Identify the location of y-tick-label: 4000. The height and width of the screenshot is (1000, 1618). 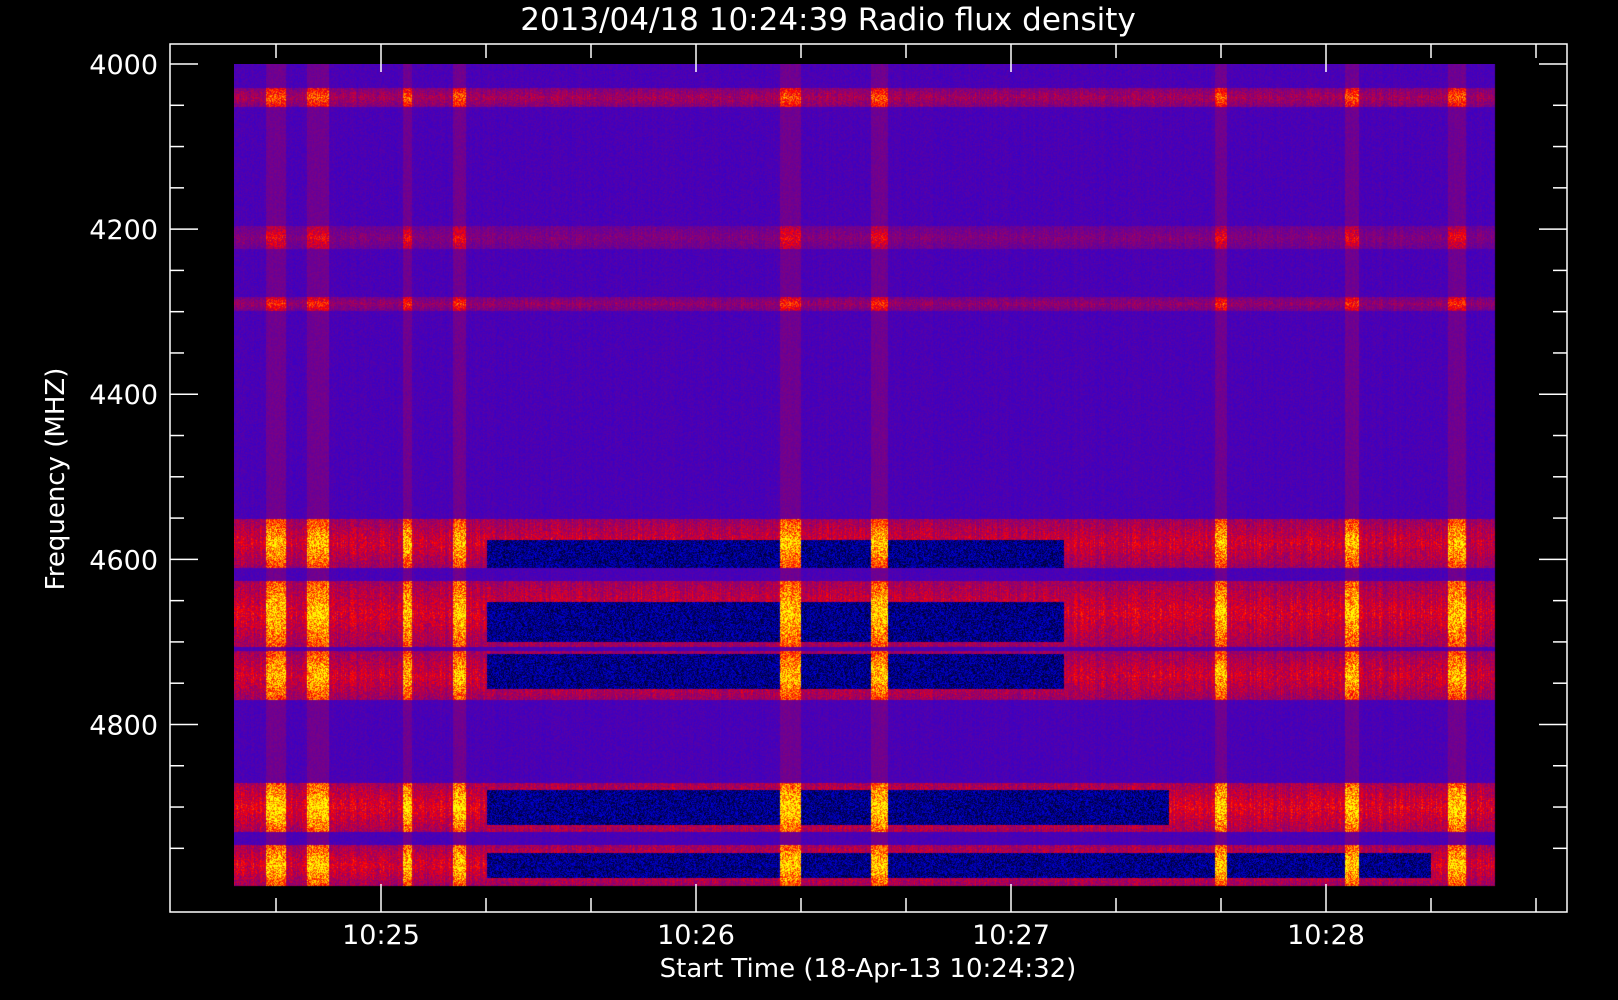
(123, 65).